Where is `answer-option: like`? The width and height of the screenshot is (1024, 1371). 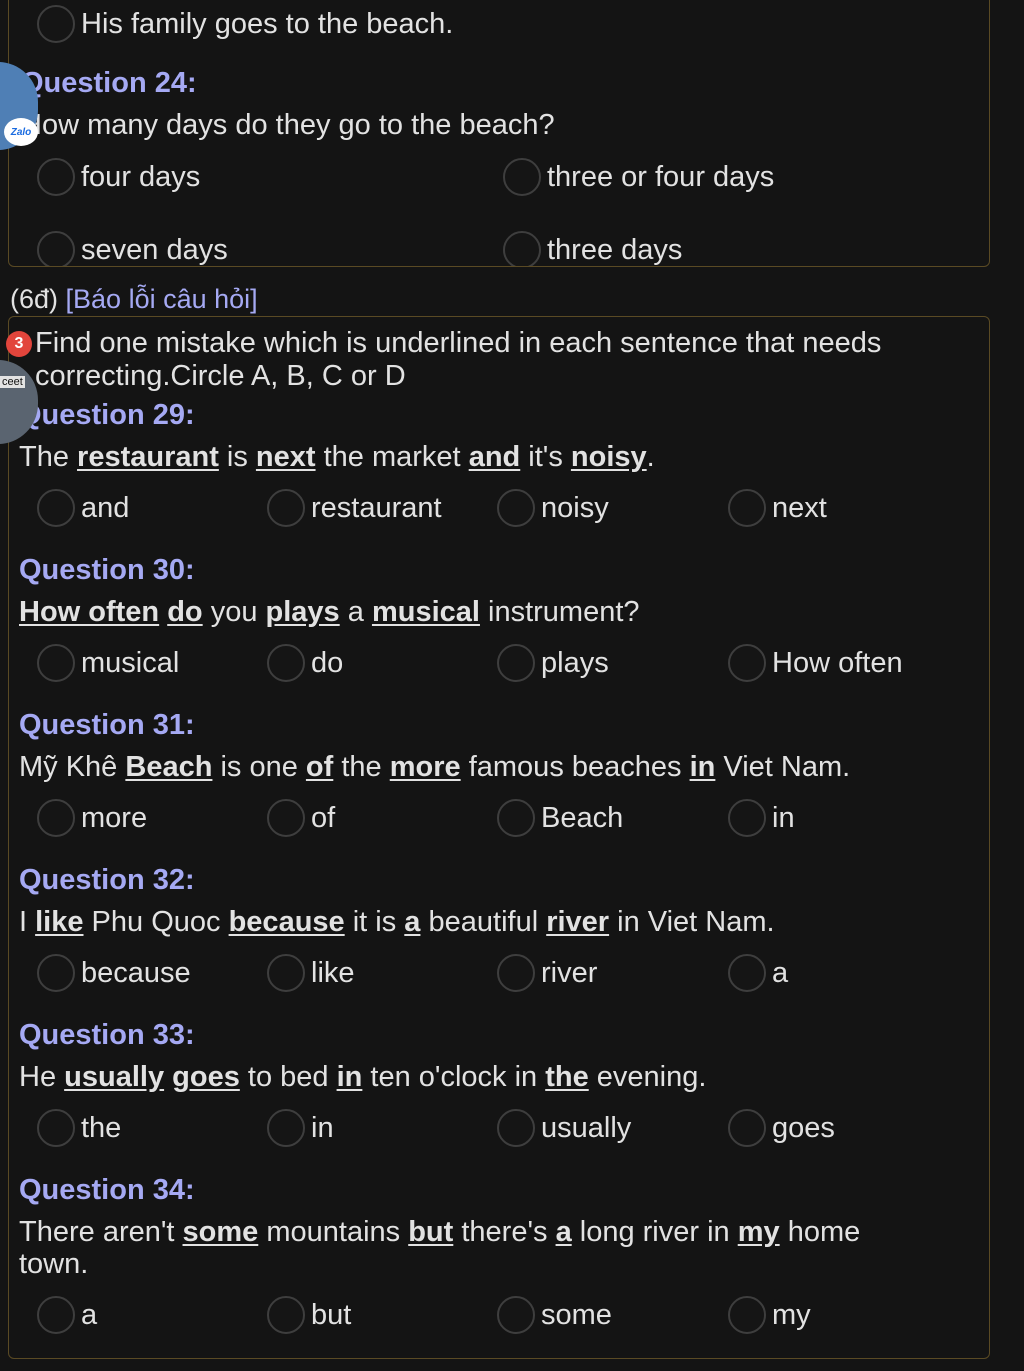
answer-option: like is located at coordinates (311, 973).